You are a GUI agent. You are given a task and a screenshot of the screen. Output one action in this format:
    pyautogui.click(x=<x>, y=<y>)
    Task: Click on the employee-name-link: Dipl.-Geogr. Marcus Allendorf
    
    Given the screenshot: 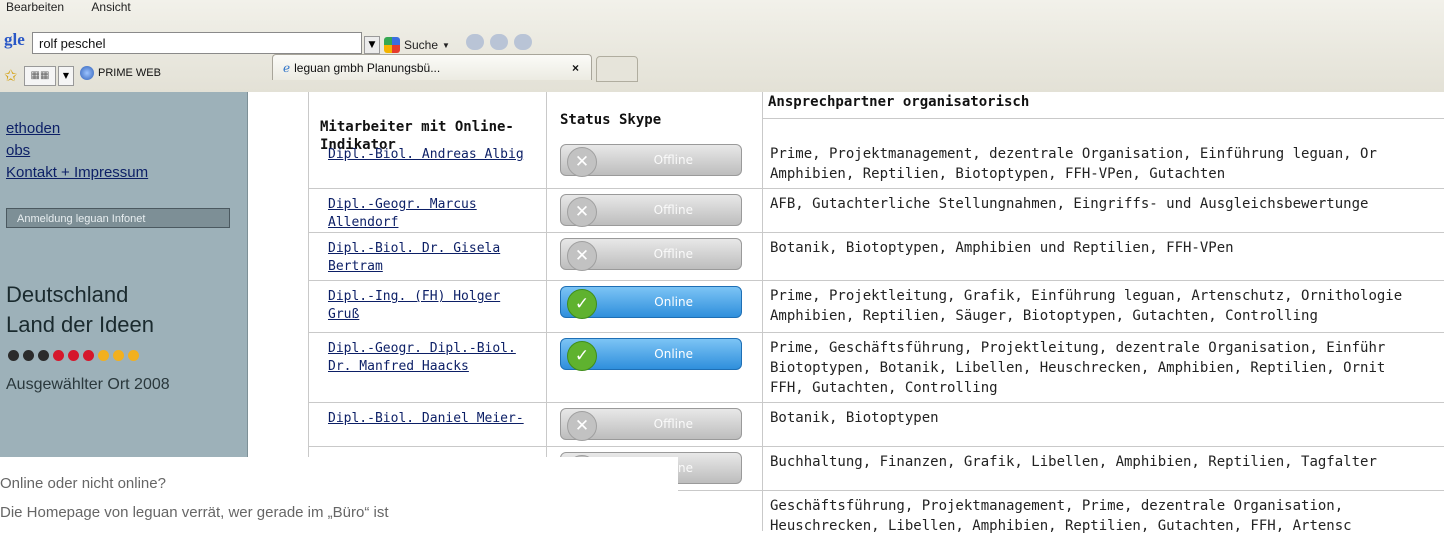 What is the action you would take?
    pyautogui.click(x=428, y=214)
    